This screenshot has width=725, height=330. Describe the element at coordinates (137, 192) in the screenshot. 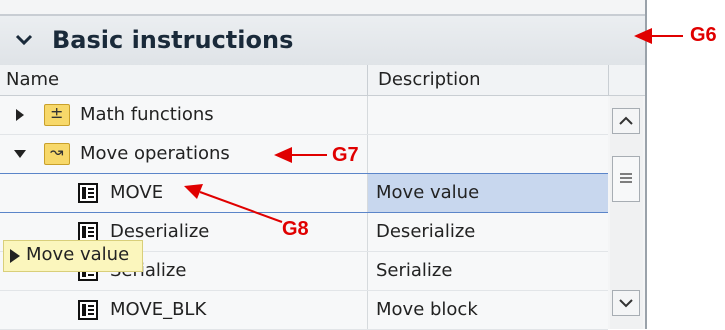

I see `row-name: MOVE` at that location.